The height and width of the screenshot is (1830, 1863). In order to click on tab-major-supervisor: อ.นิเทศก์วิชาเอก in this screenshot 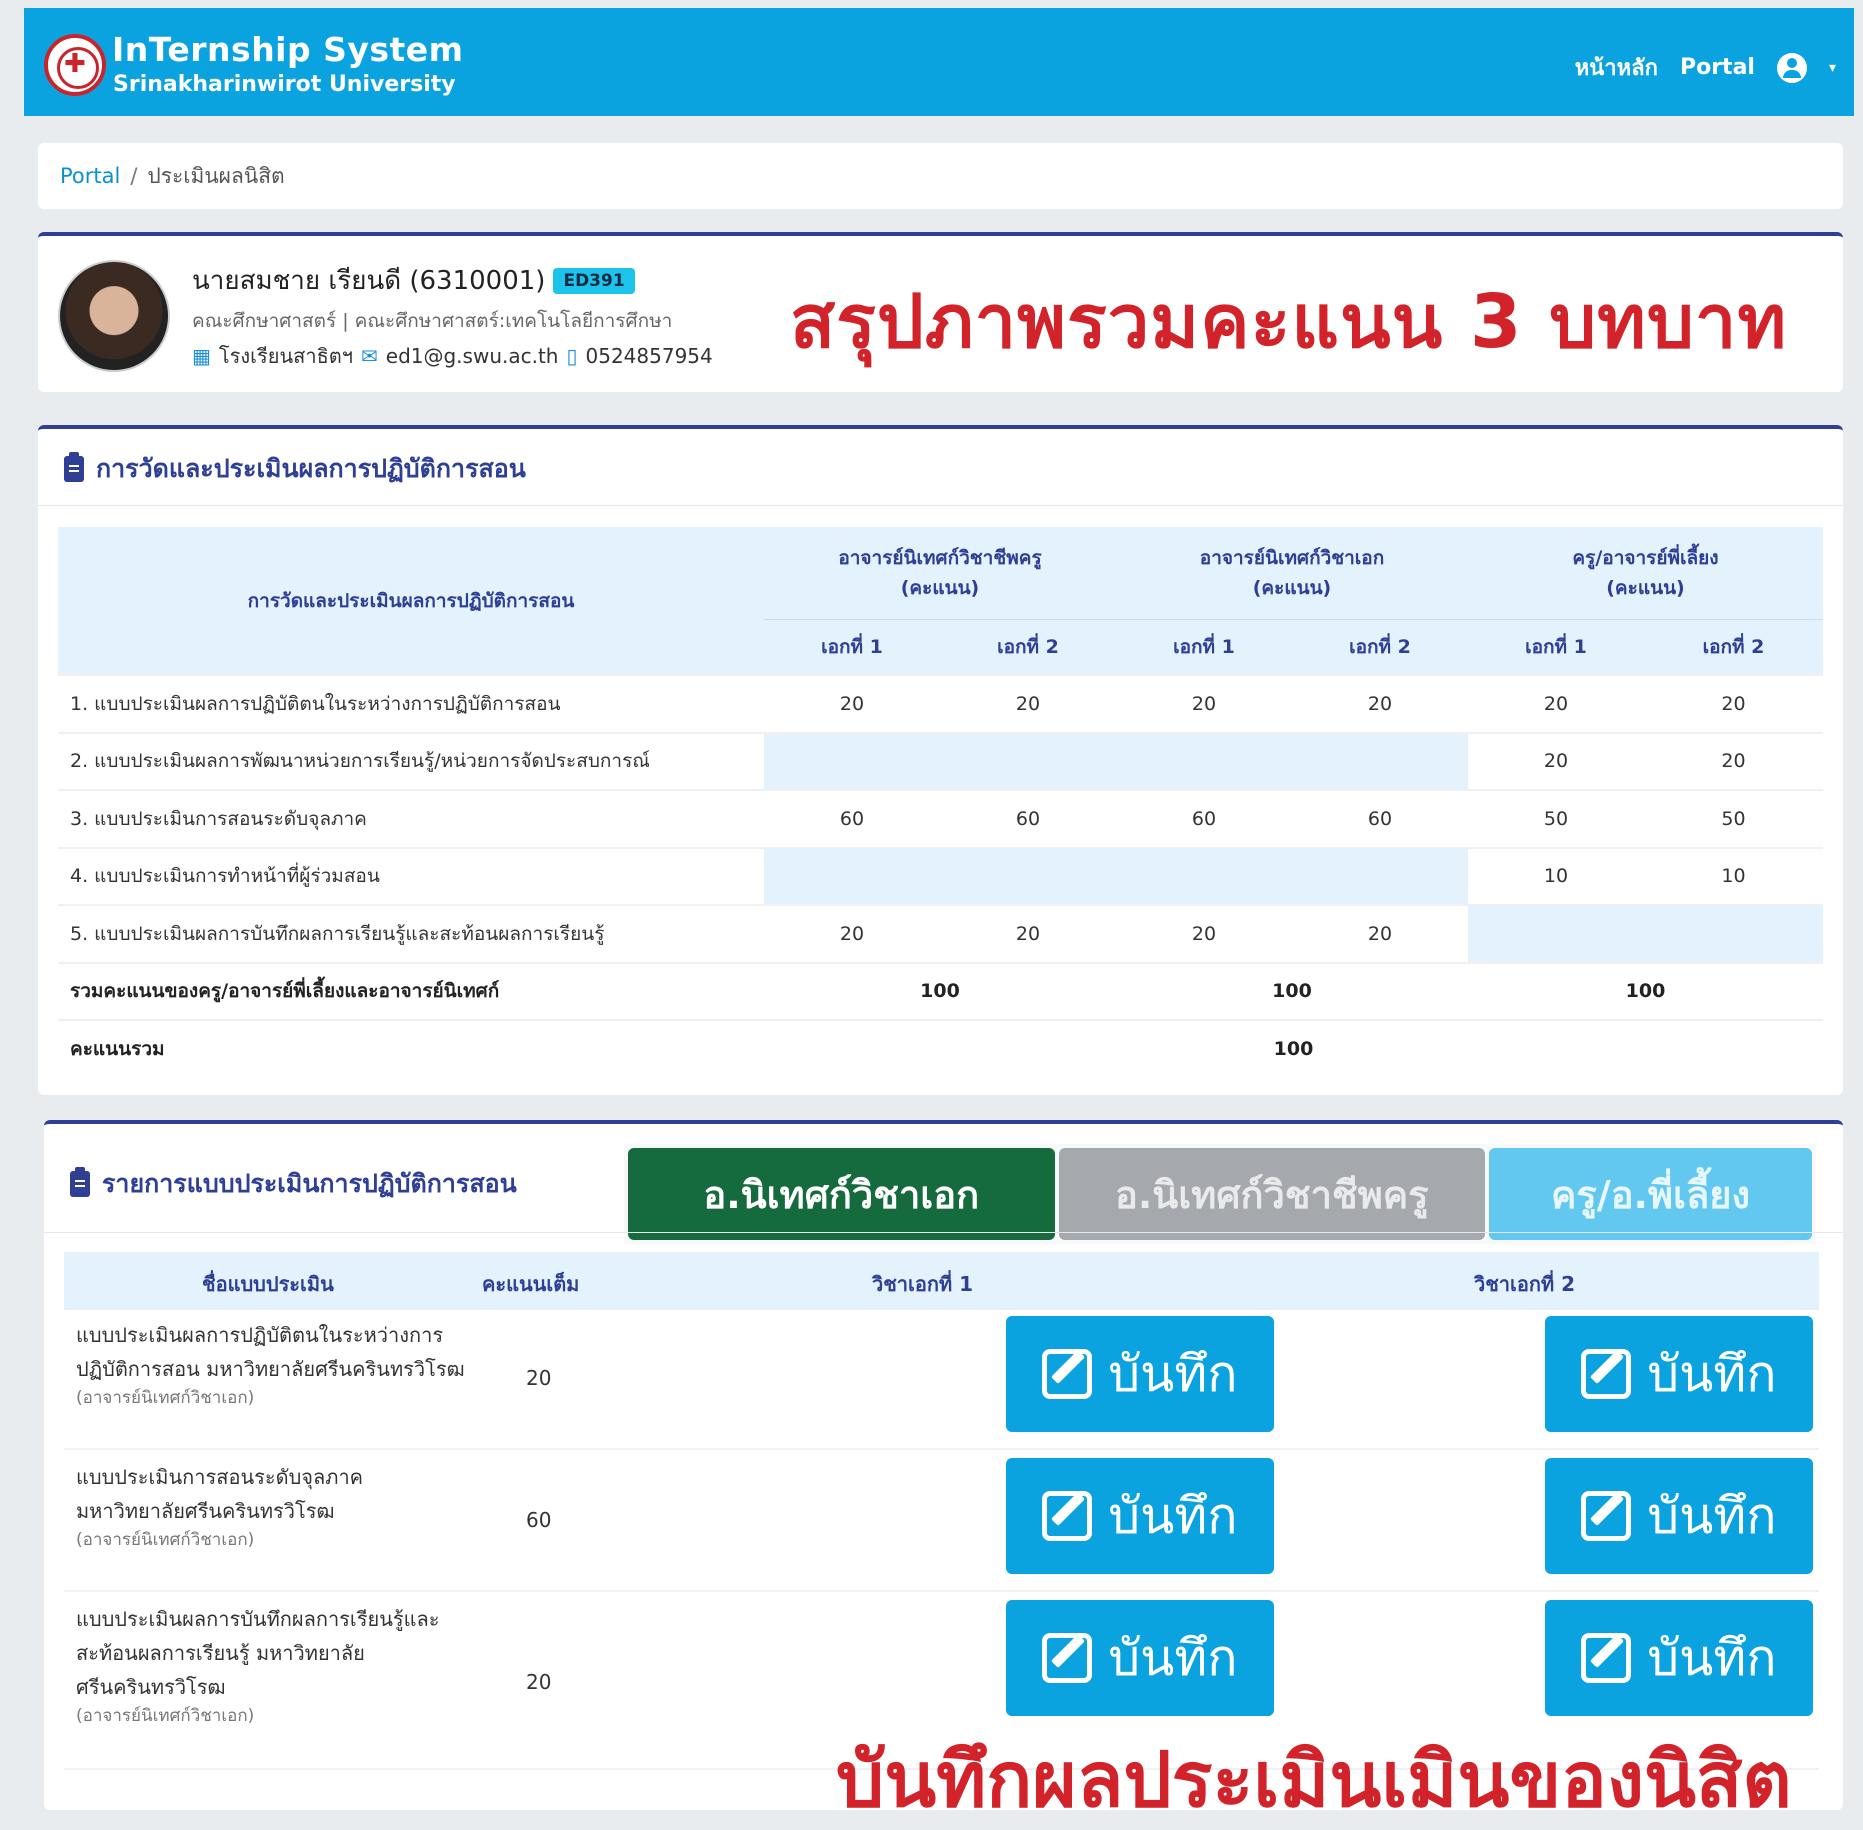, I will do `click(841, 1194)`.